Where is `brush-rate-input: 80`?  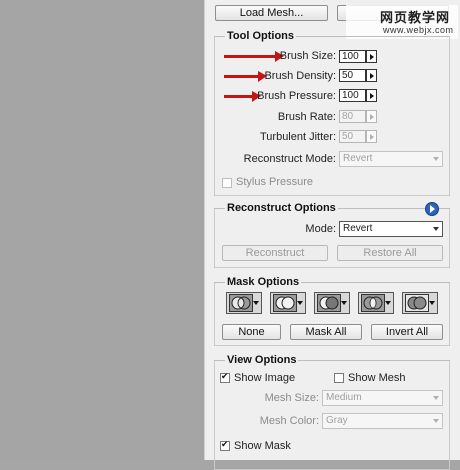
brush-rate-input: 80 is located at coordinates (352, 116).